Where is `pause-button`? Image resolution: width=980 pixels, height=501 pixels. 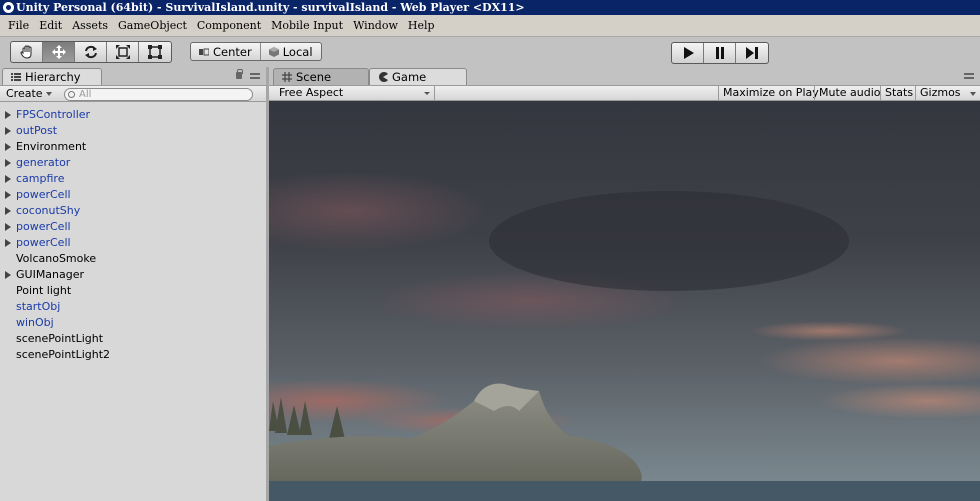
pause-button is located at coordinates (720, 53).